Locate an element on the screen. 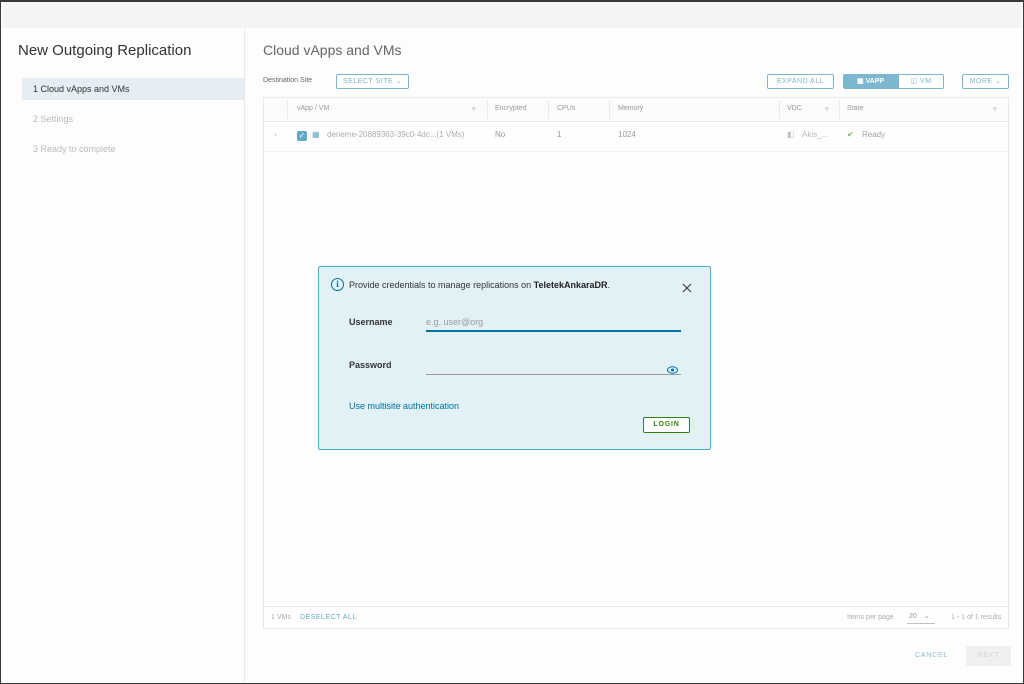  column-header-cpus: CPUs is located at coordinates (566, 108).